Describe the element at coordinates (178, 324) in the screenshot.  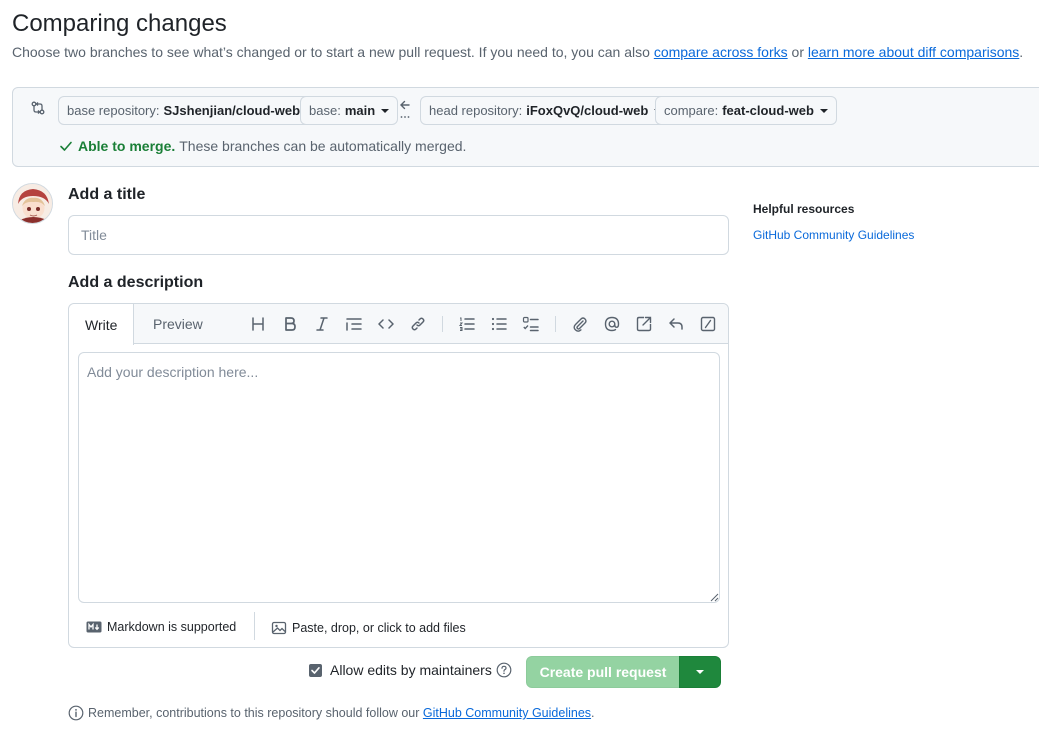
I see `tab-preview: Preview` at that location.